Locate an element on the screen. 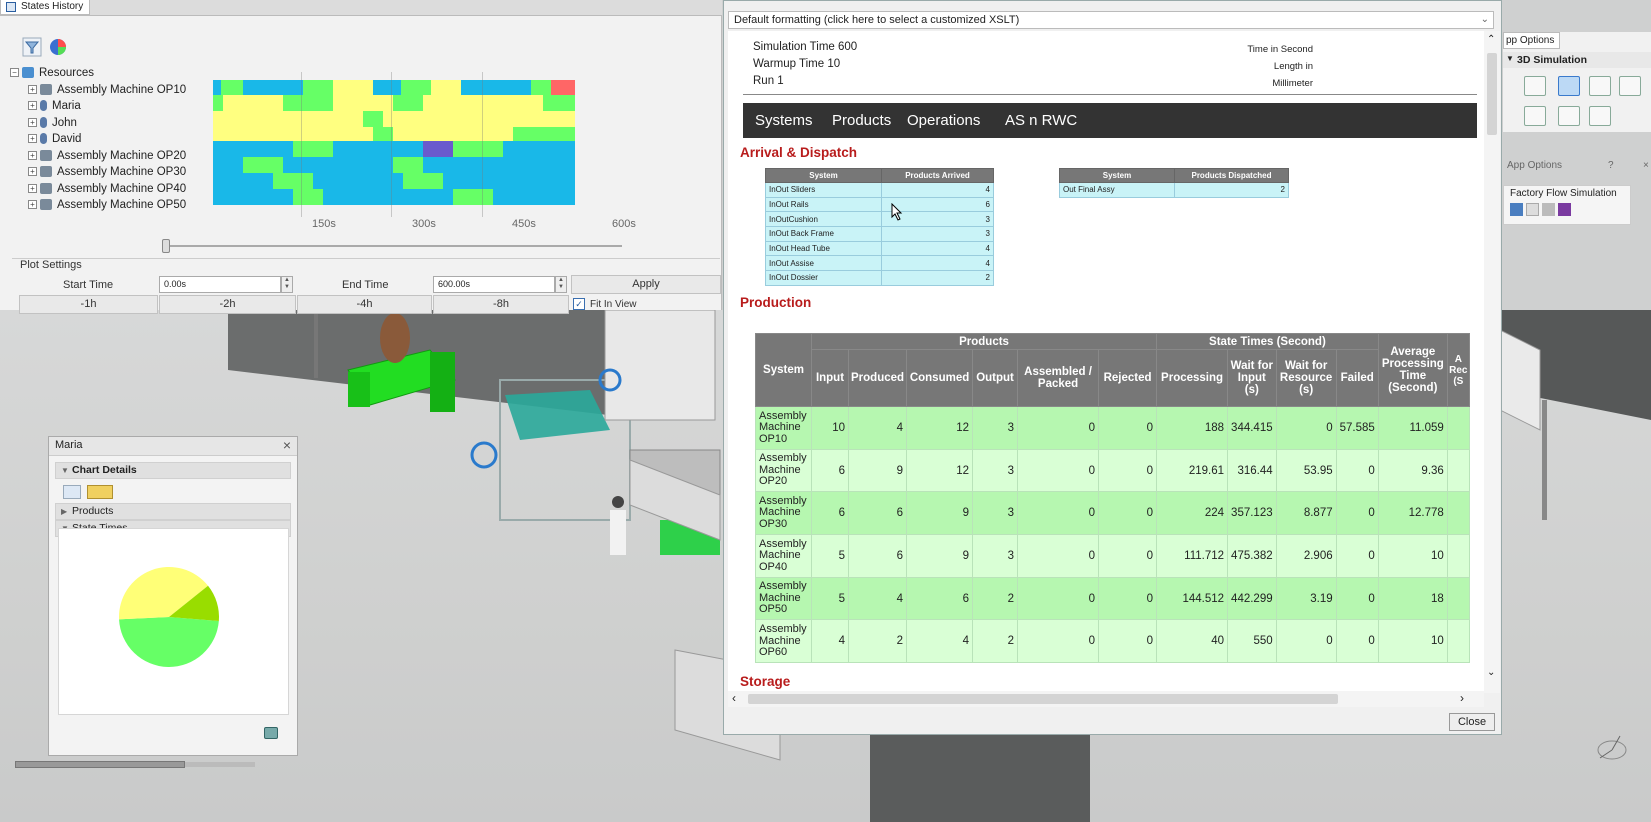 The image size is (1651, 822). time-slider-track is located at coordinates (392, 246).